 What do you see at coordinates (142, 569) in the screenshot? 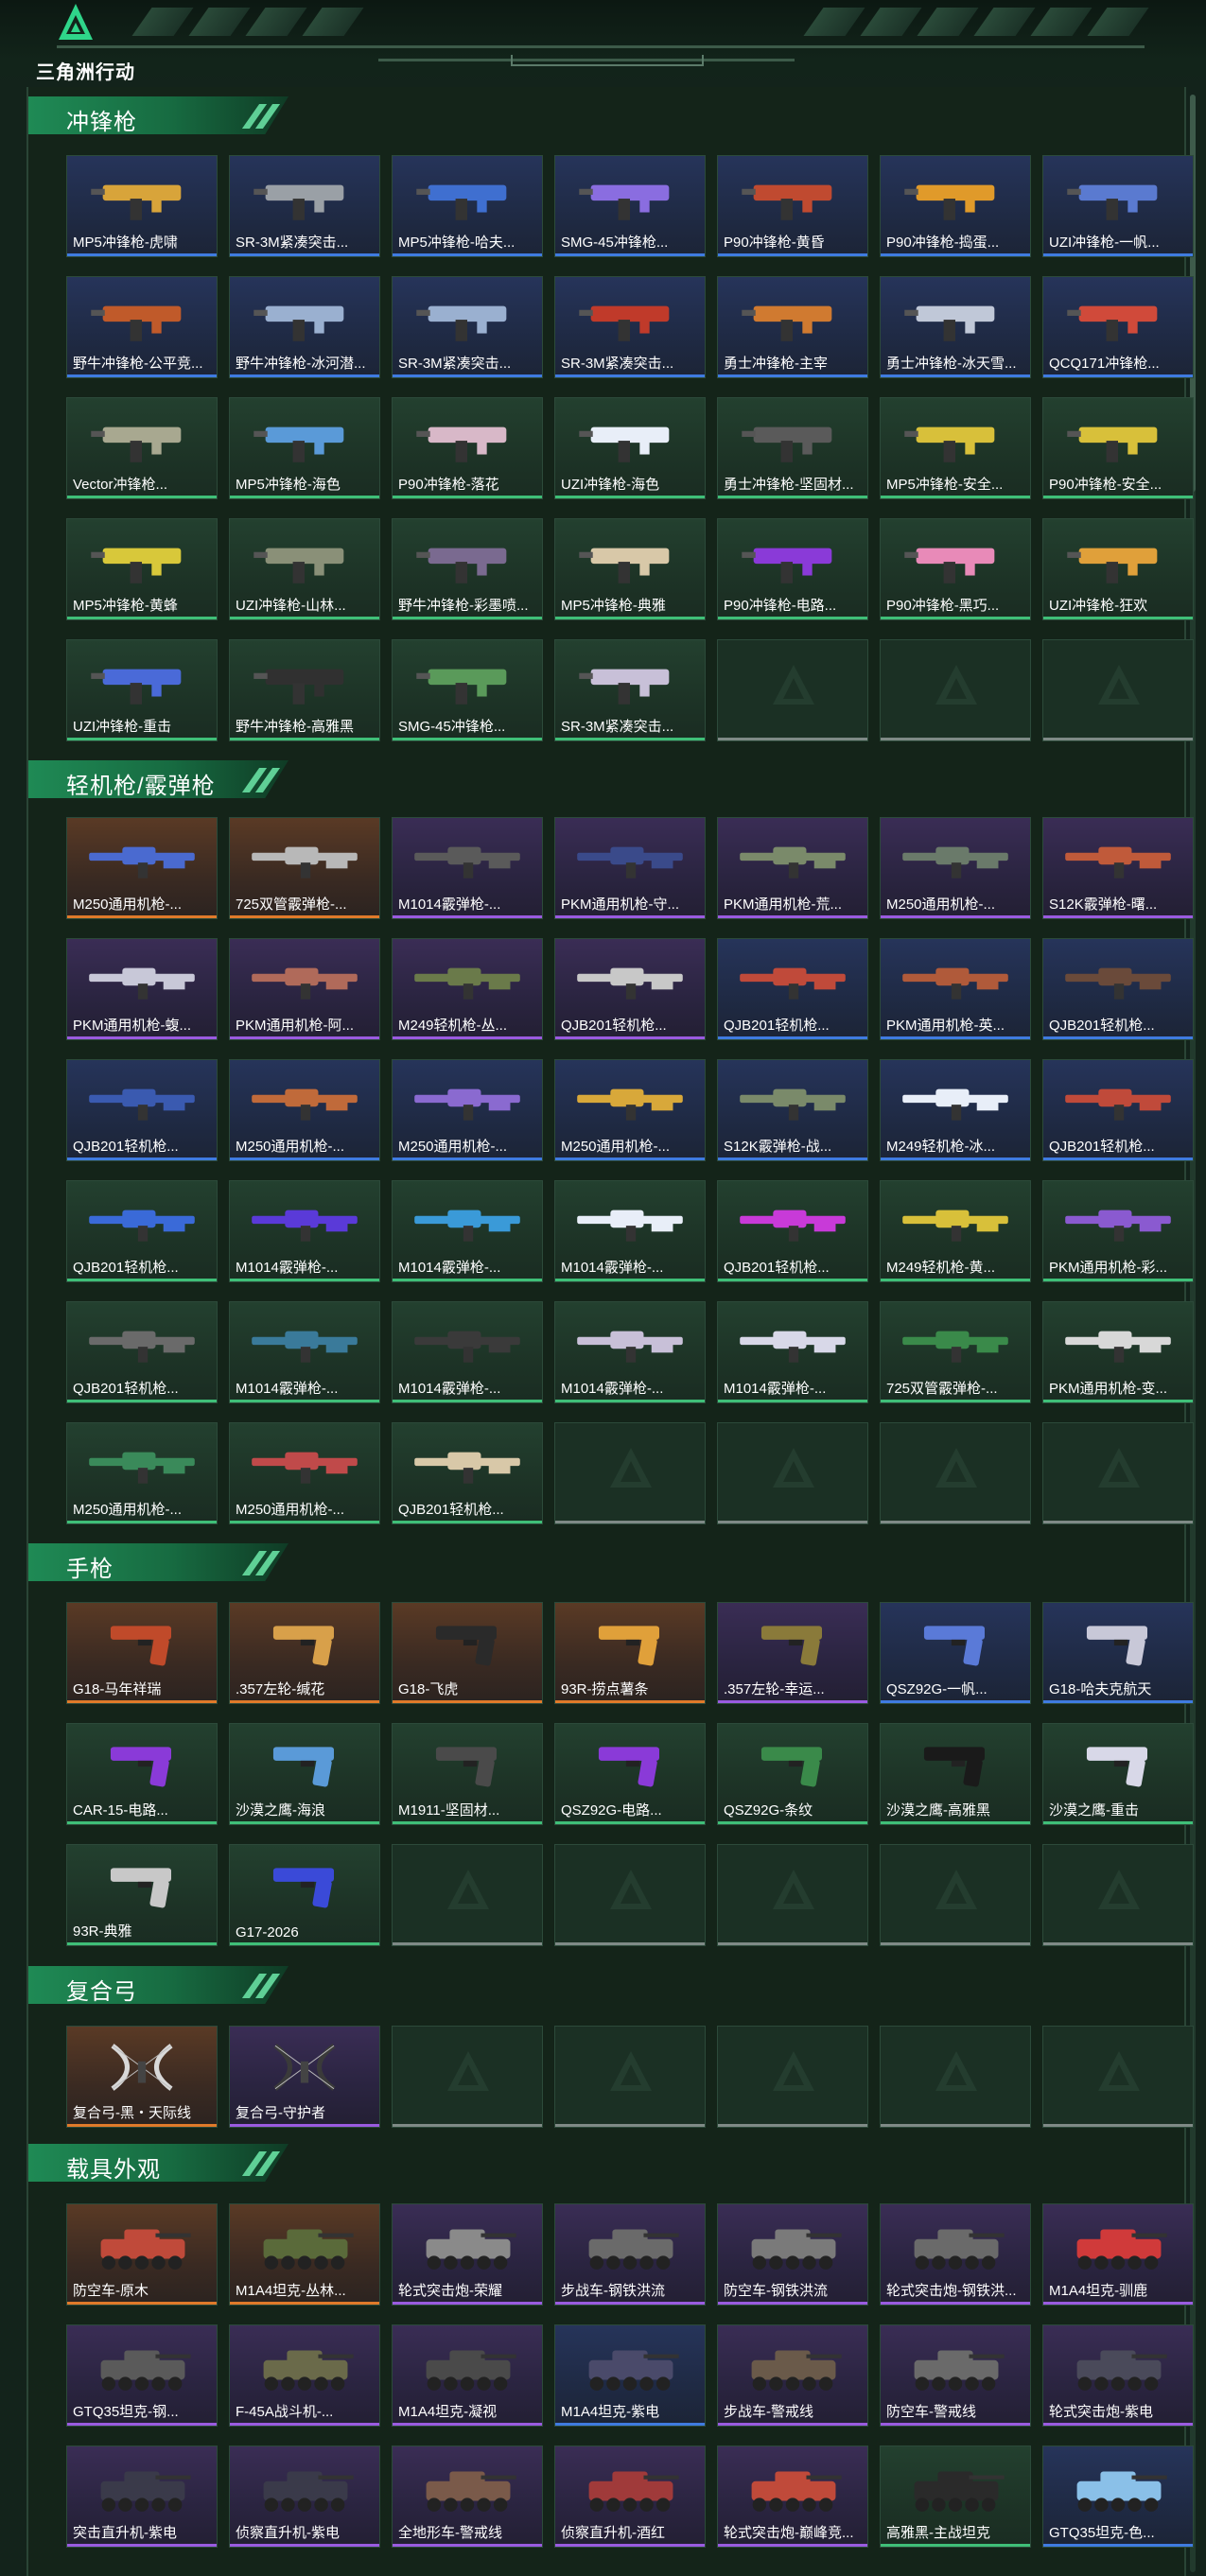
I see `skin-card: MP5冲锋枪-黄蜂` at bounding box center [142, 569].